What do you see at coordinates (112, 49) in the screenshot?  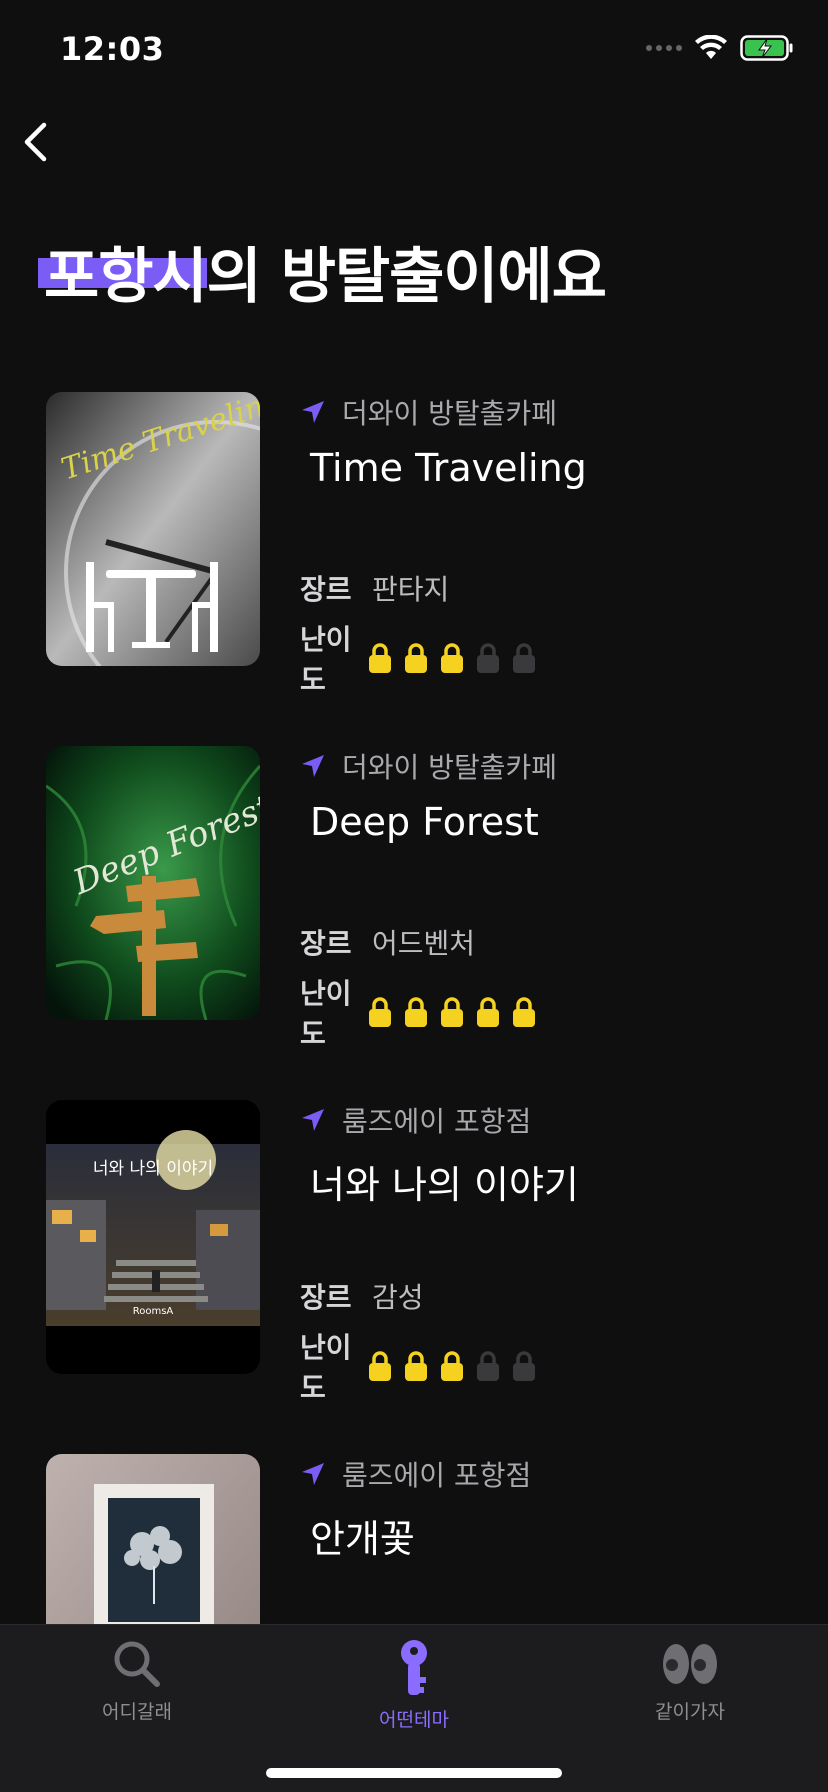 I see `status-time: 12:03` at bounding box center [112, 49].